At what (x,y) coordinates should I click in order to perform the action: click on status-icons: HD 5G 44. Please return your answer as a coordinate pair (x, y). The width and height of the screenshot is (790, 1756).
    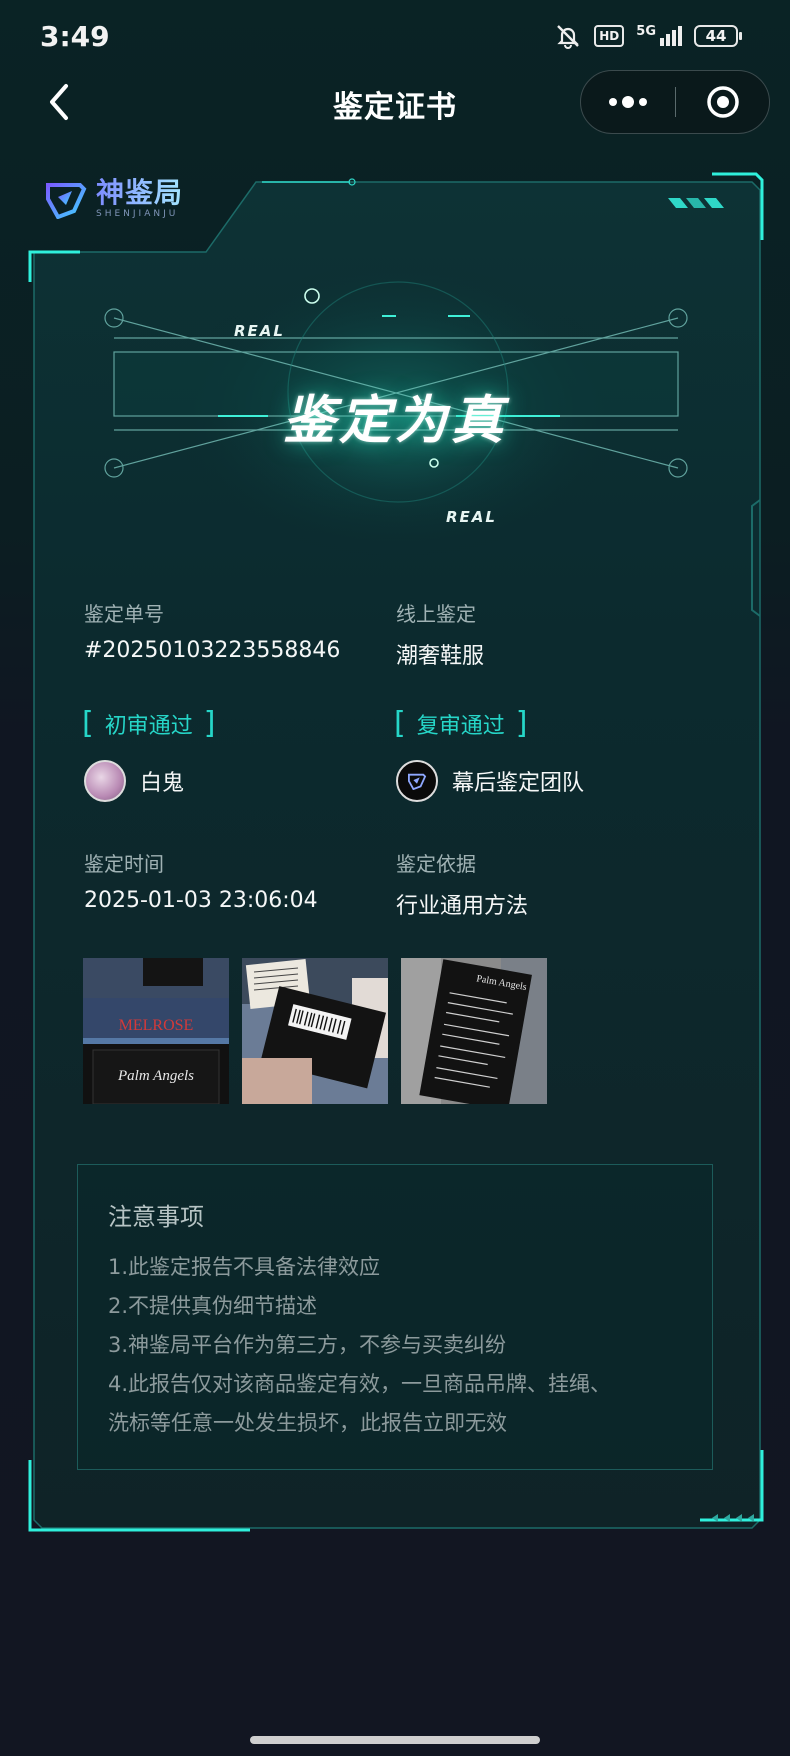
    Looking at the image, I should click on (648, 36).